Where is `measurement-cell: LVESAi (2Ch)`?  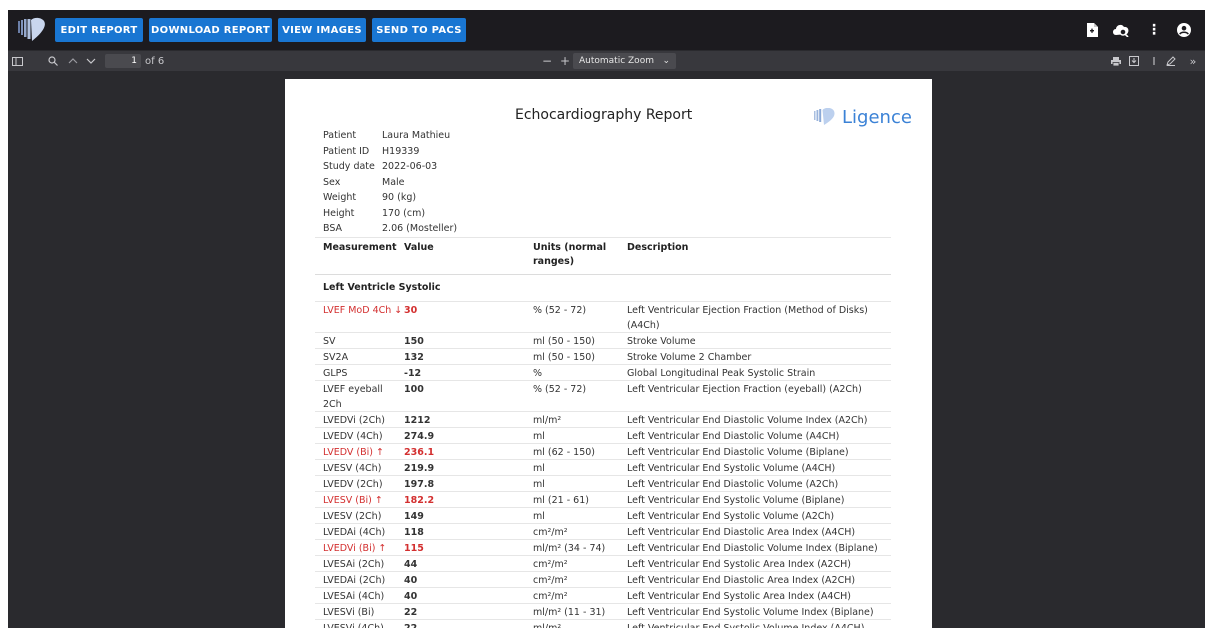
measurement-cell: LVESAi (2Ch) is located at coordinates (354, 564).